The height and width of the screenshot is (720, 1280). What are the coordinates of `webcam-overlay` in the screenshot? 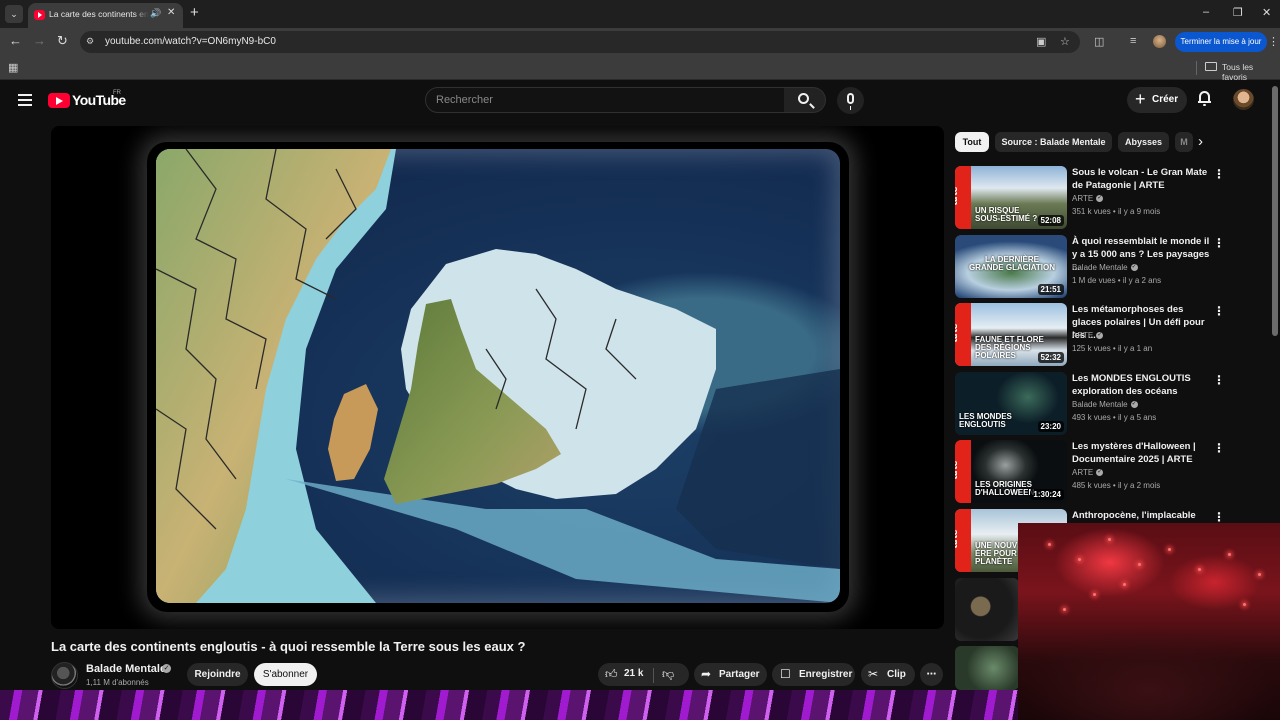 It's located at (1149, 621).